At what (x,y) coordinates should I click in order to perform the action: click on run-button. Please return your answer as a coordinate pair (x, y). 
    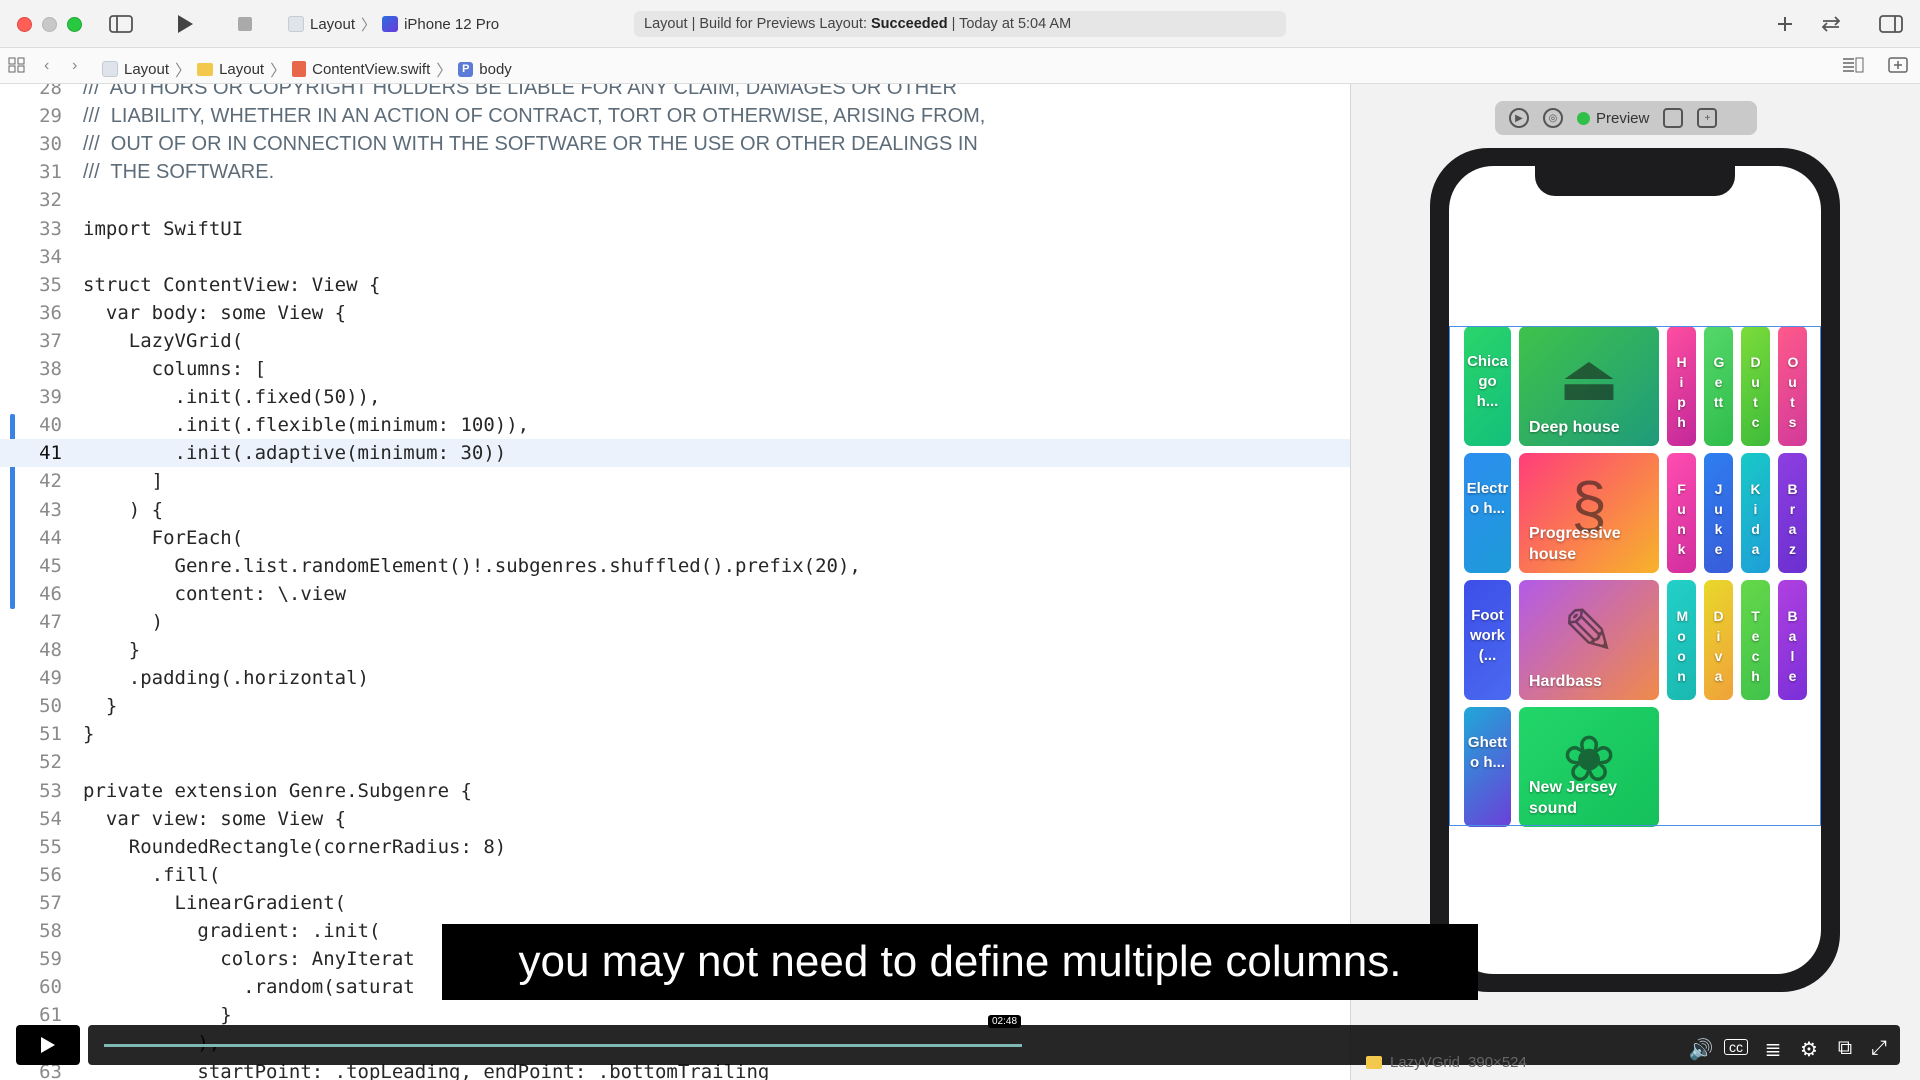
    Looking at the image, I should click on (185, 24).